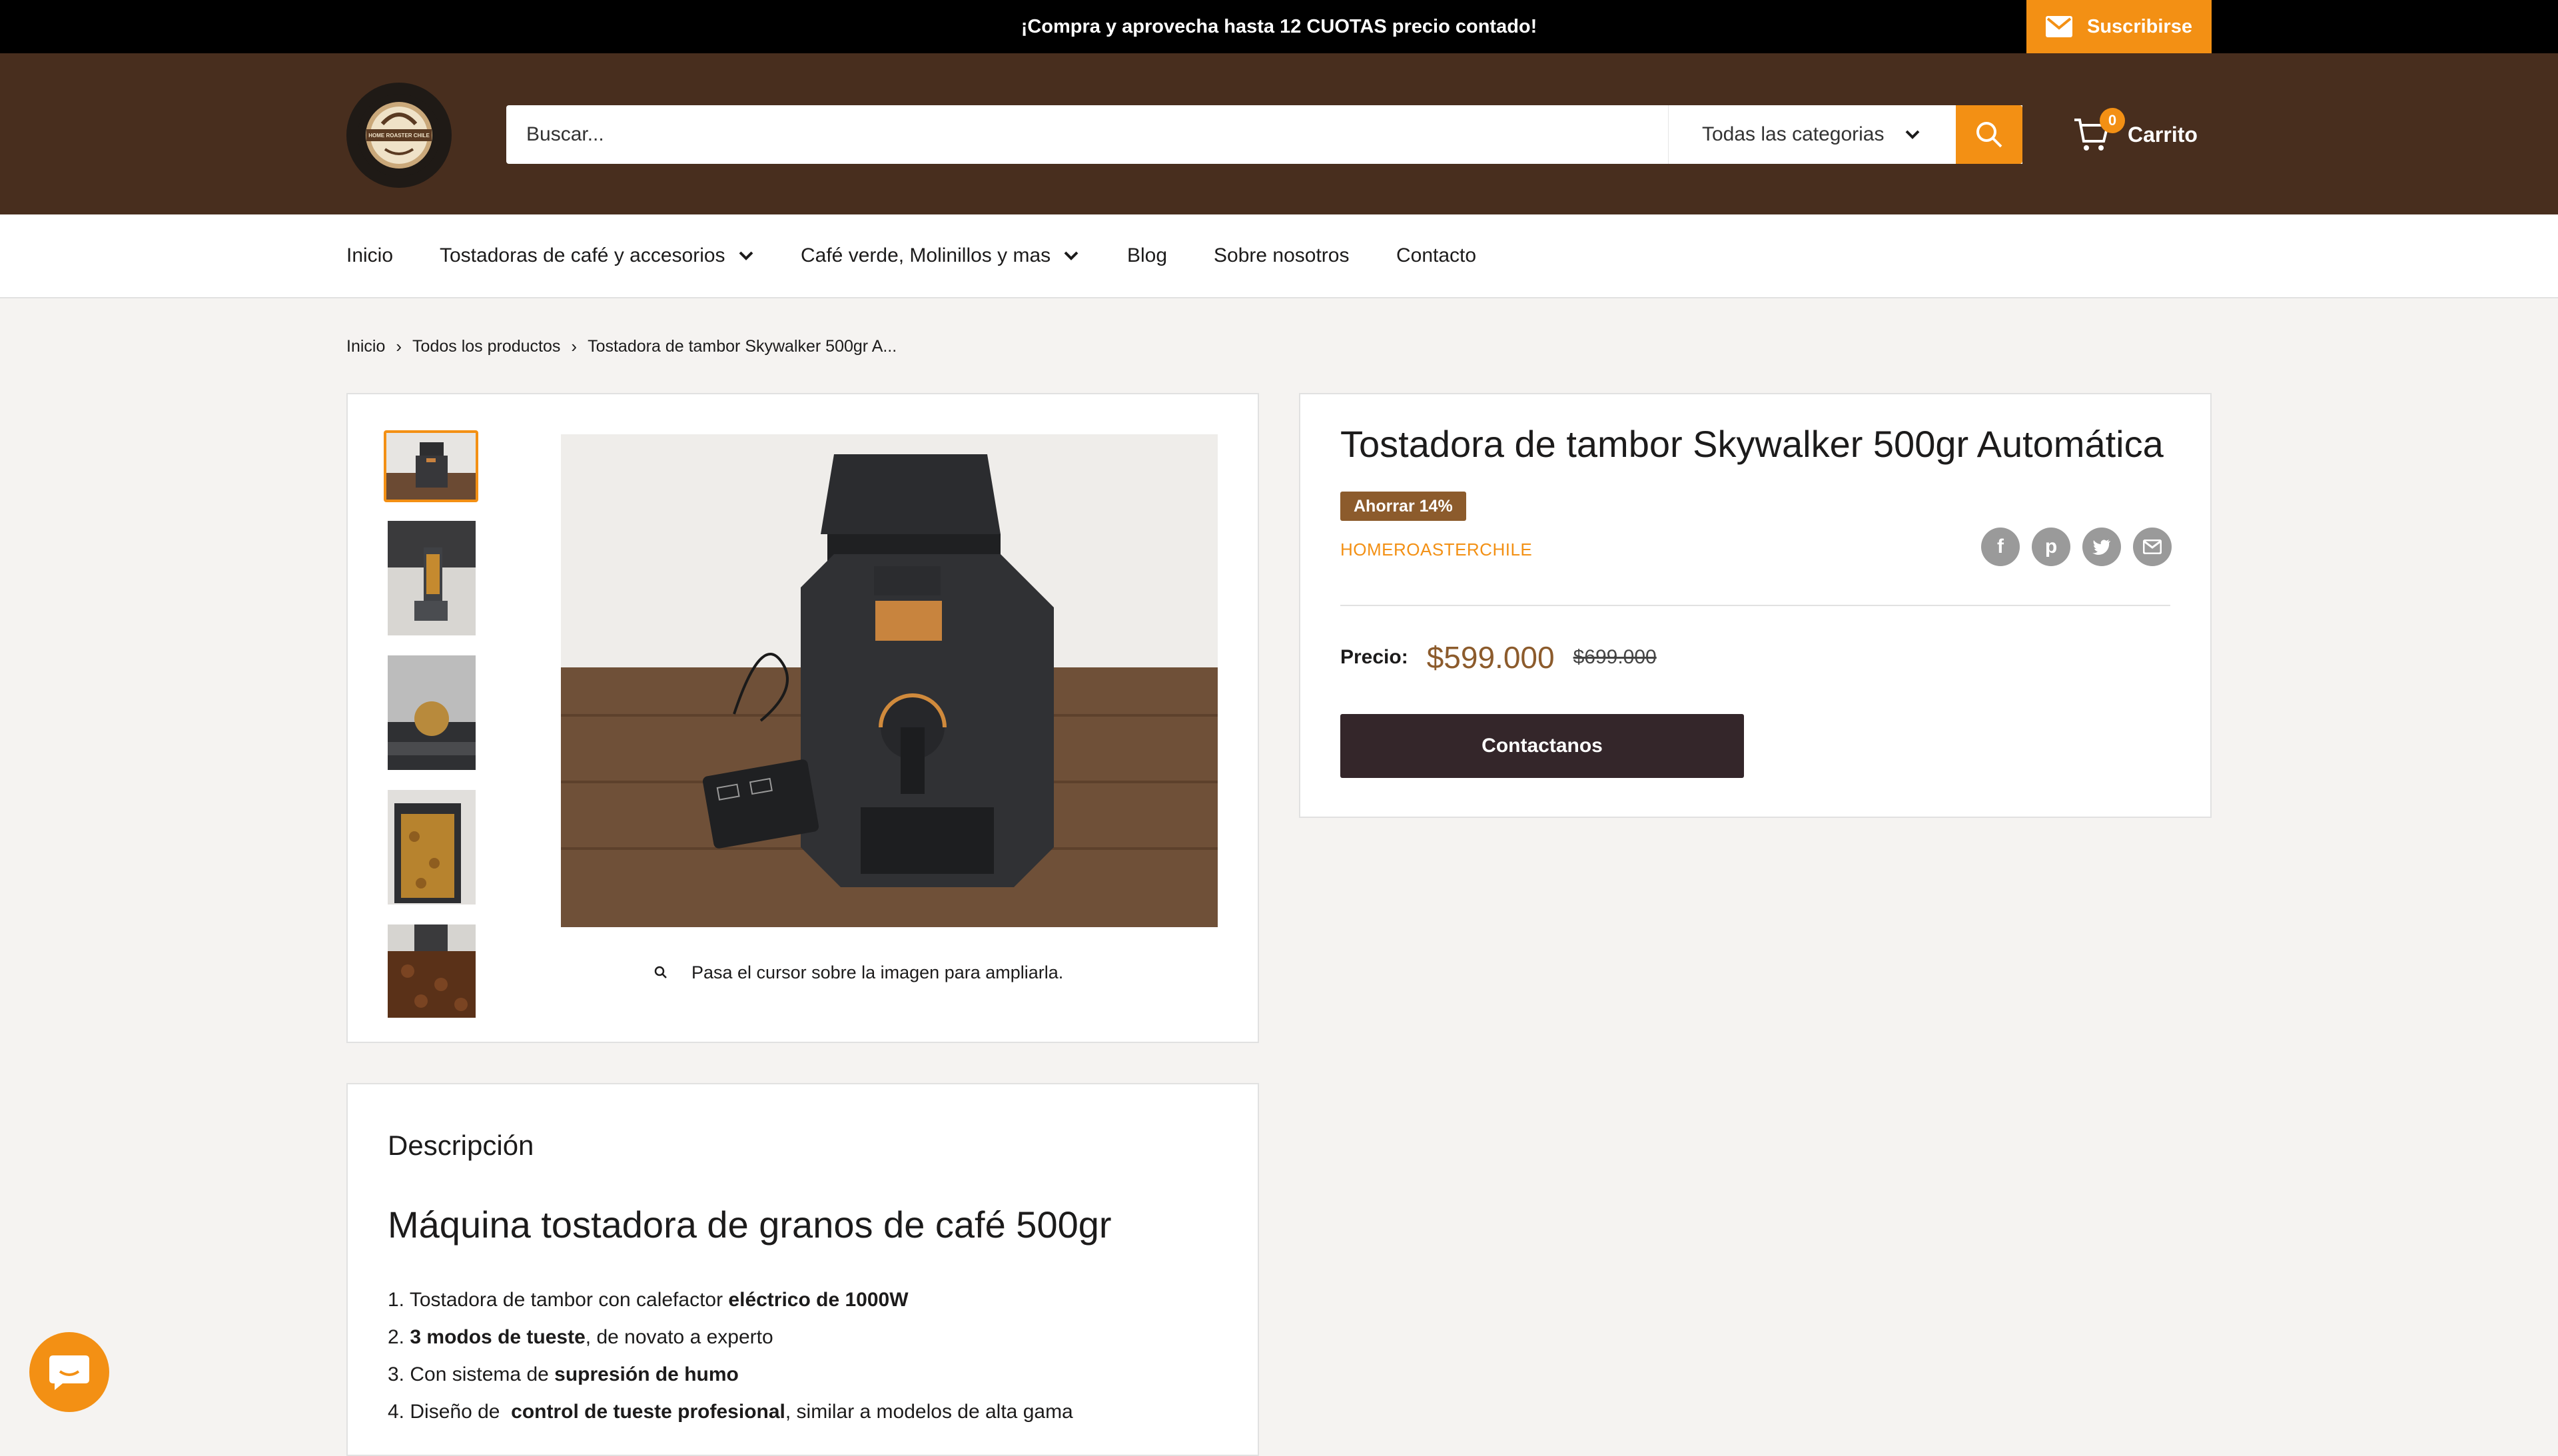 The height and width of the screenshot is (1456, 2558). I want to click on subscribe-button: Suscribirse, so click(2119, 27).